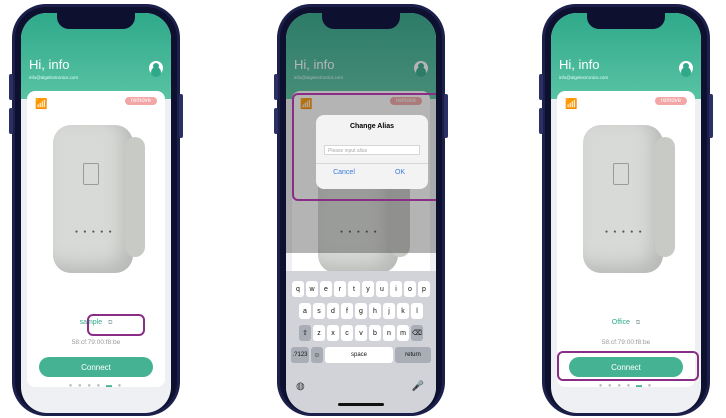 This screenshot has width=726, height=418. What do you see at coordinates (403, 333) in the screenshot?
I see `key-m: m` at bounding box center [403, 333].